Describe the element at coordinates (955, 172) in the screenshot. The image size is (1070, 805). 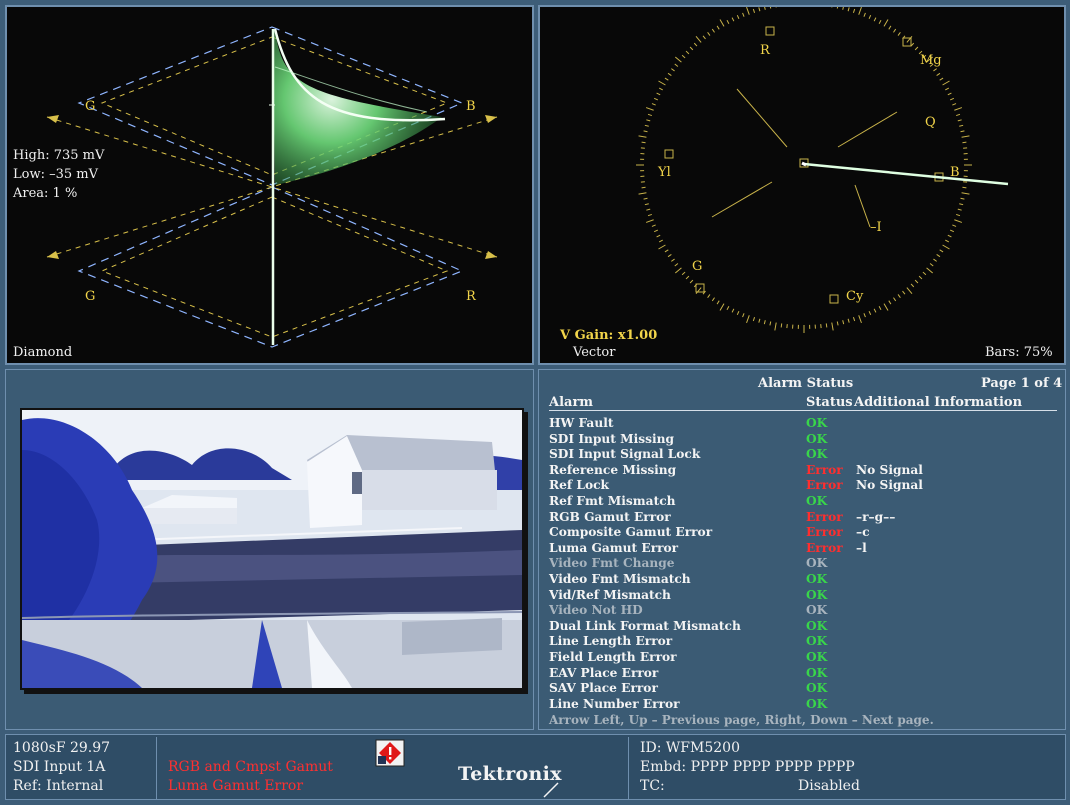
I see `vector-label-b: B` at that location.